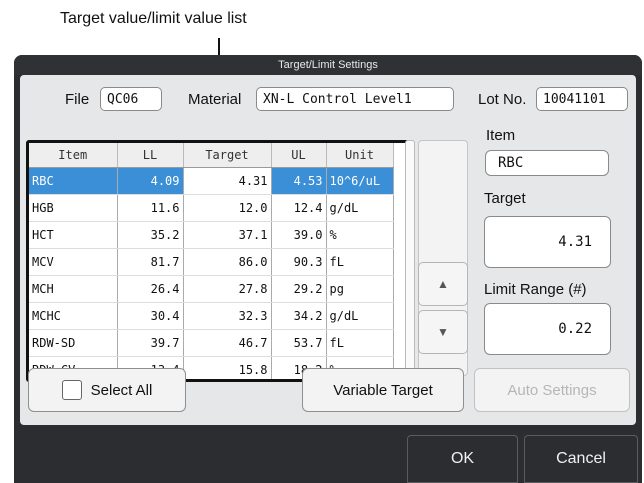 The height and width of the screenshot is (483, 644). I want to click on table-header-row: Item LL Target UL Unit, so click(211, 155).